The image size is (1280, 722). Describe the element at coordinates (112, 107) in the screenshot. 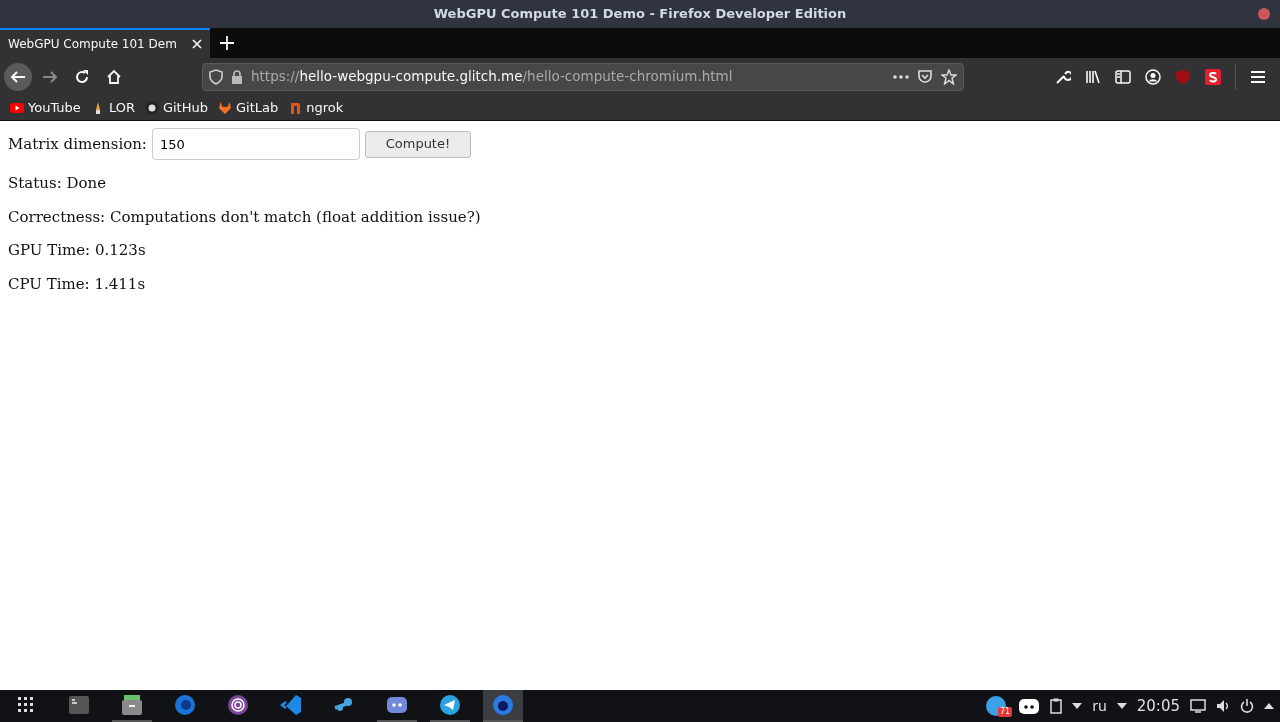

I see `bookmark-link: LOR` at that location.